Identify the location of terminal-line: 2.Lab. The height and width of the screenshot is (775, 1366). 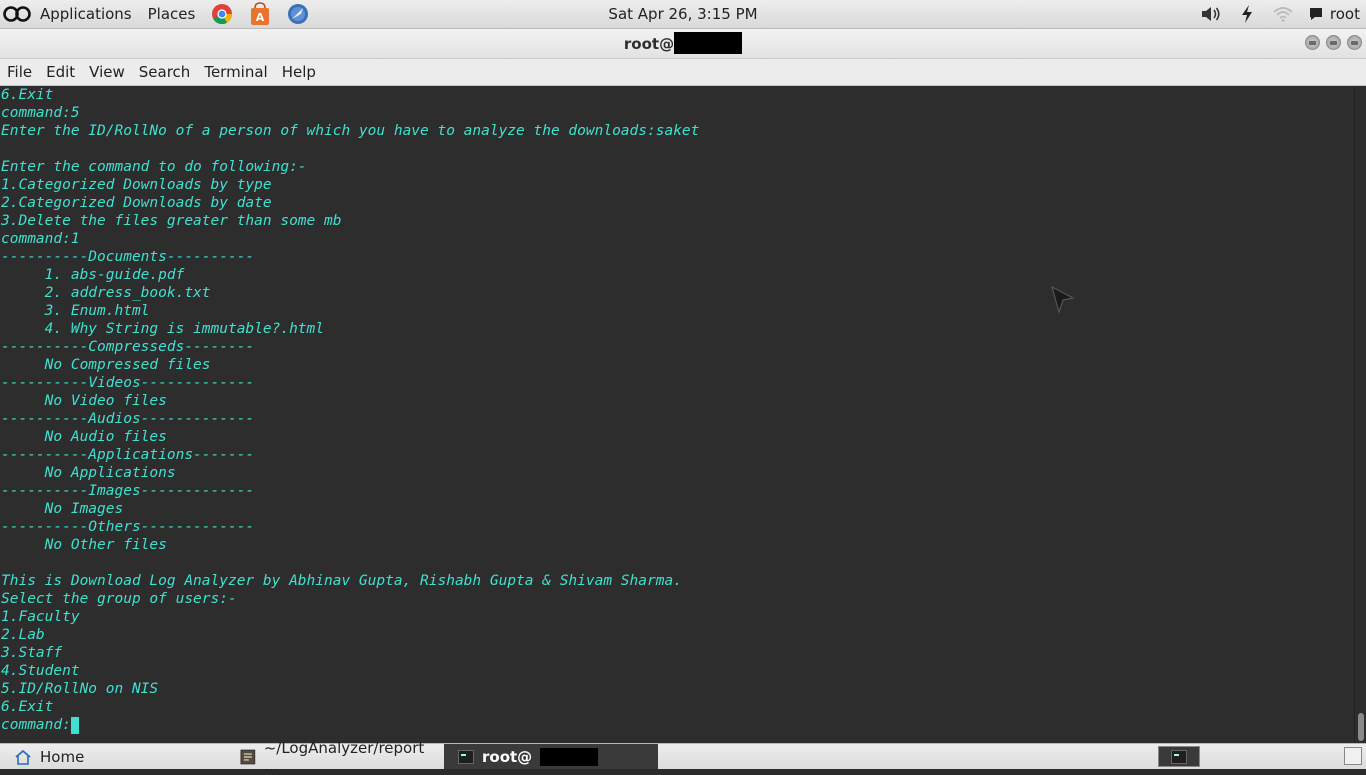
(23, 635).